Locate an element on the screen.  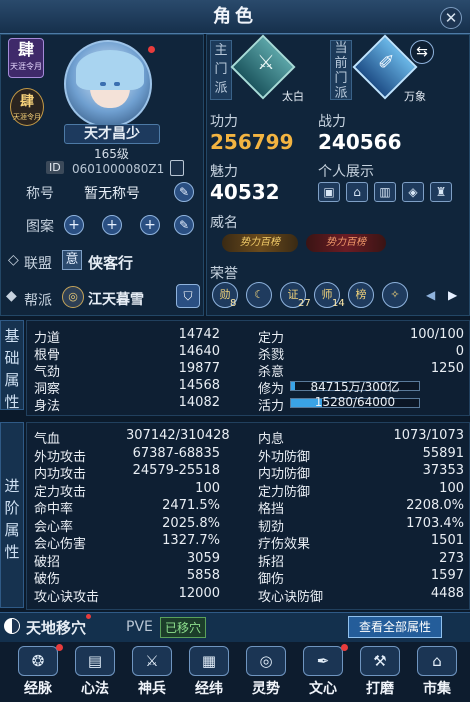
copy-icon is located at coordinates (177, 168).